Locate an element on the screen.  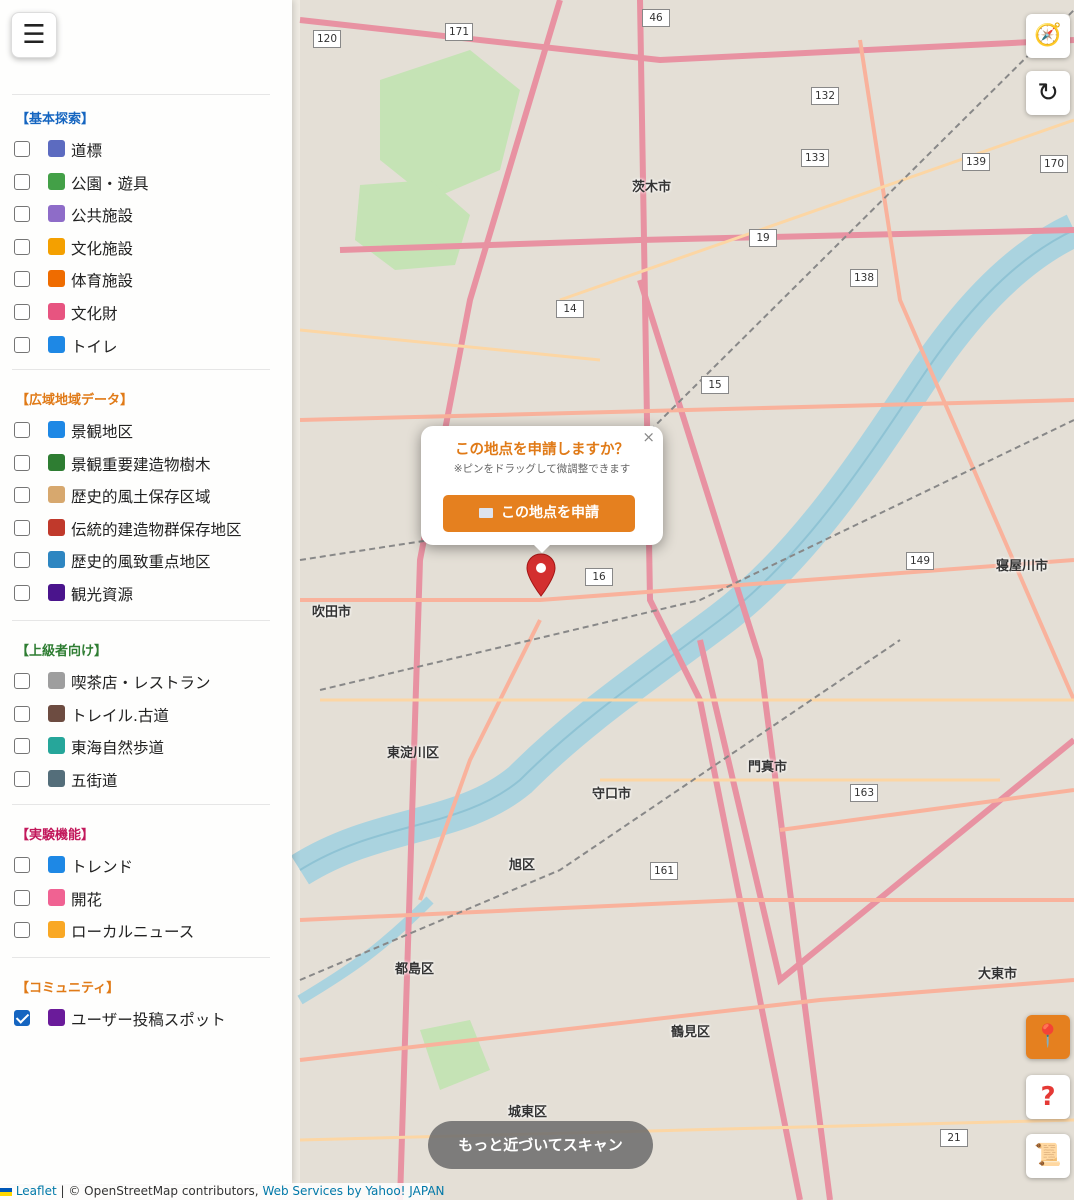
map-label-ibaraki: 茨木市 is located at coordinates (652, 187).